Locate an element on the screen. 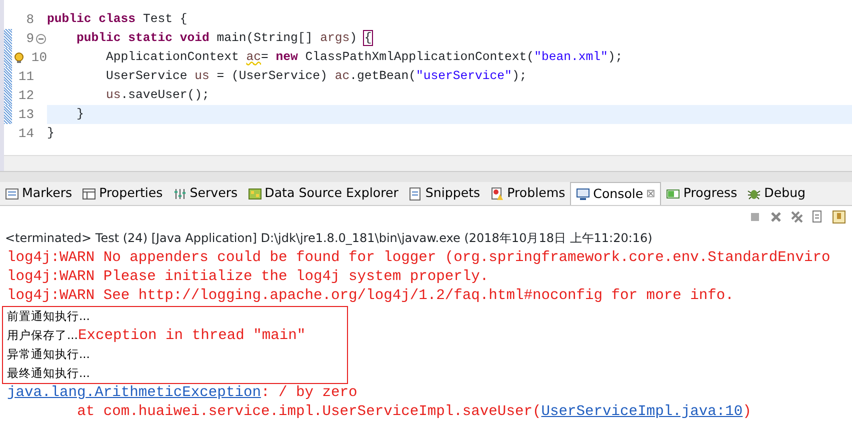 This screenshot has height=429, width=852. remove-icon is located at coordinates (776, 217).